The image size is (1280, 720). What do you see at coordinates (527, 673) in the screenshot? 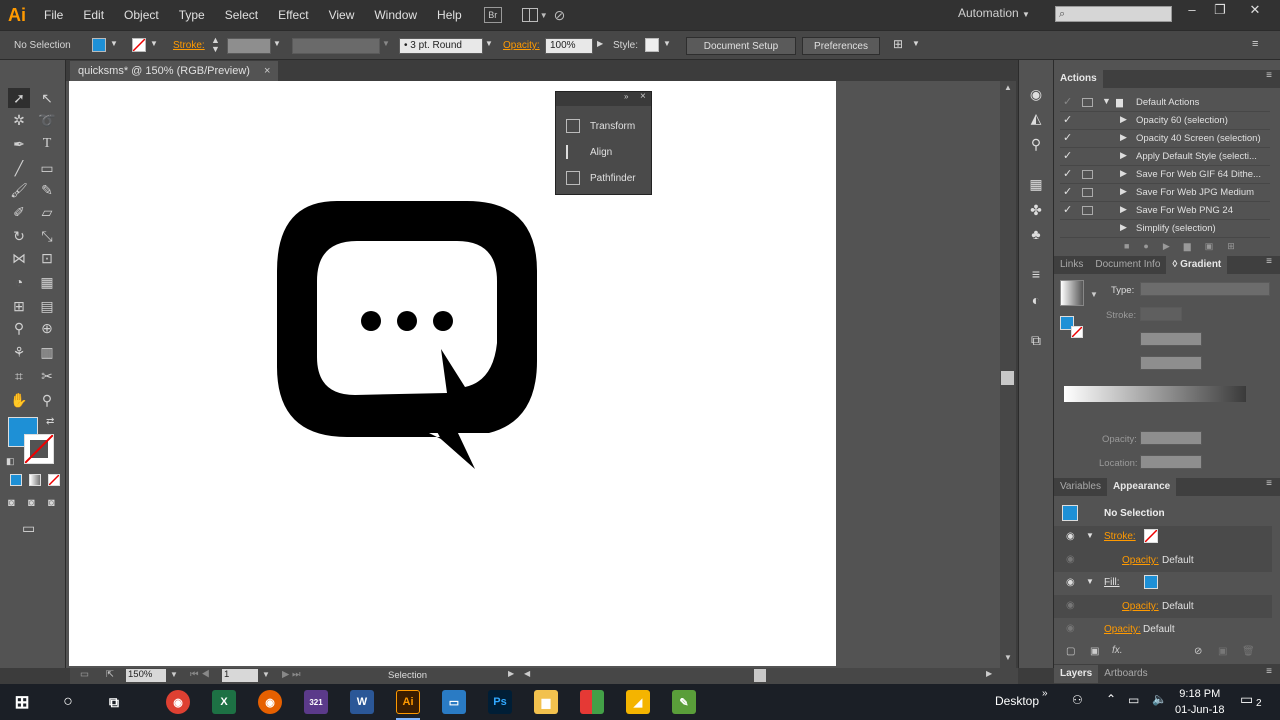
I see `scroll-left-icon: ◀` at bounding box center [527, 673].